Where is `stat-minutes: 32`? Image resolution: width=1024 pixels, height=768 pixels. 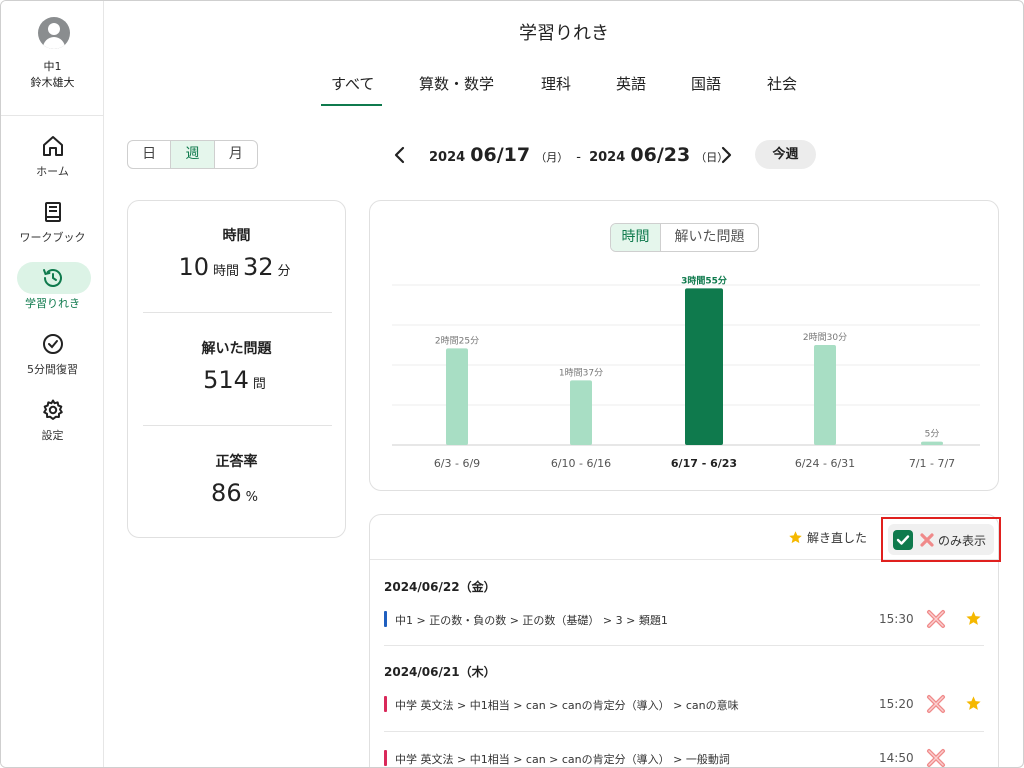
stat-minutes: 32 is located at coordinates (258, 267).